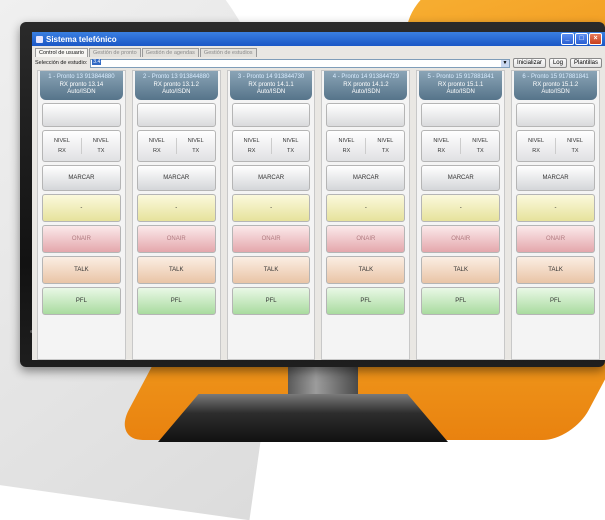  Describe the element at coordinates (504, 63) in the screenshot. I see `chevron-down-icon: ▼` at that location.